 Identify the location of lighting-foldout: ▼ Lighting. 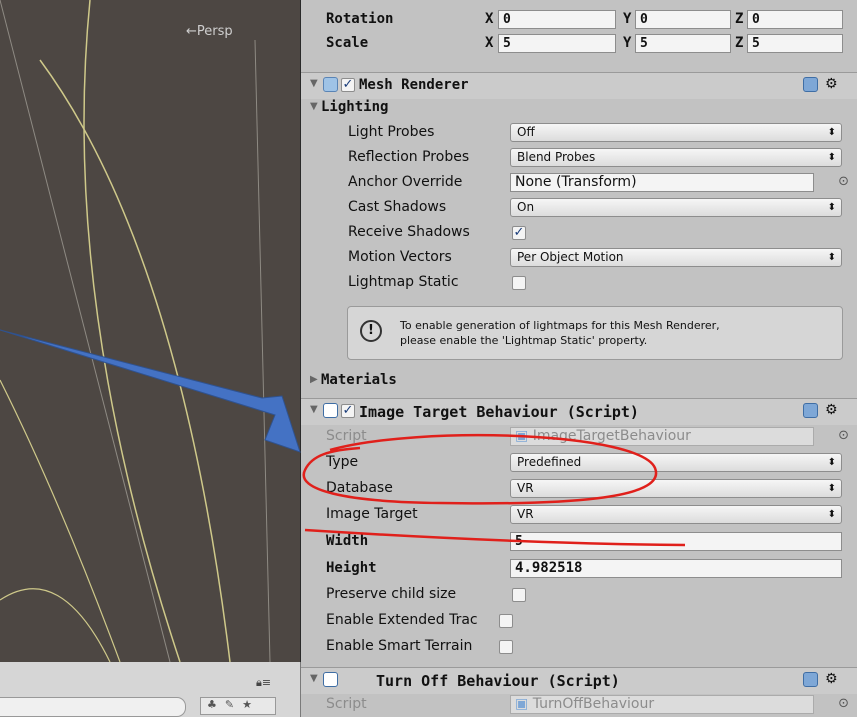
(579, 108).